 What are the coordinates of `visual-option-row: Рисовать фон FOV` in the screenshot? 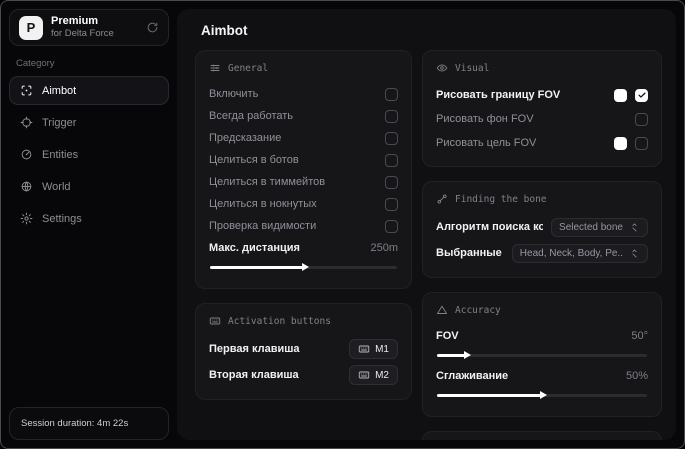 It's located at (542, 119).